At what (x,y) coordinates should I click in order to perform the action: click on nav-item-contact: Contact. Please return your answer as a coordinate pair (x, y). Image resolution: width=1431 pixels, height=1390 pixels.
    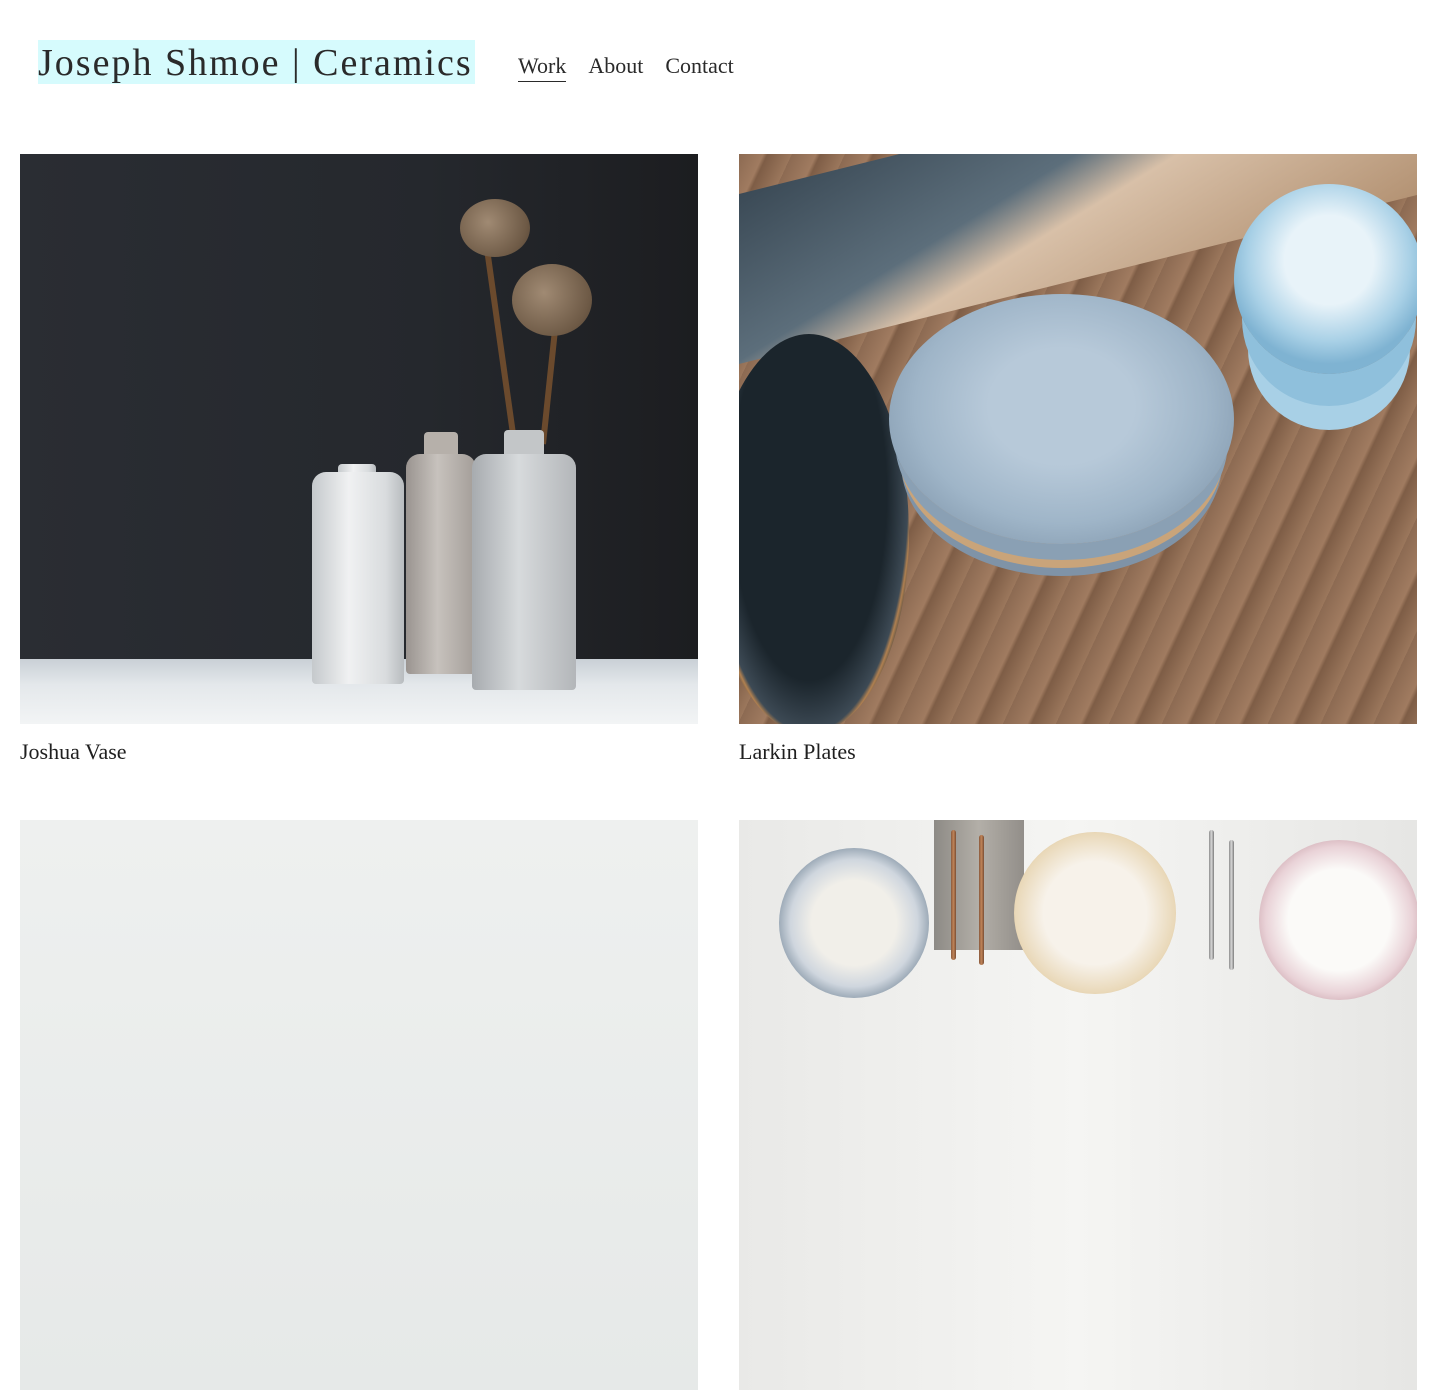
    Looking at the image, I should click on (699, 67).